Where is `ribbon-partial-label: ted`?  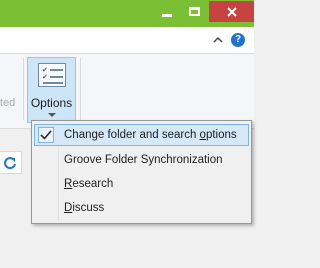
ribbon-partial-label: ted is located at coordinates (8, 103).